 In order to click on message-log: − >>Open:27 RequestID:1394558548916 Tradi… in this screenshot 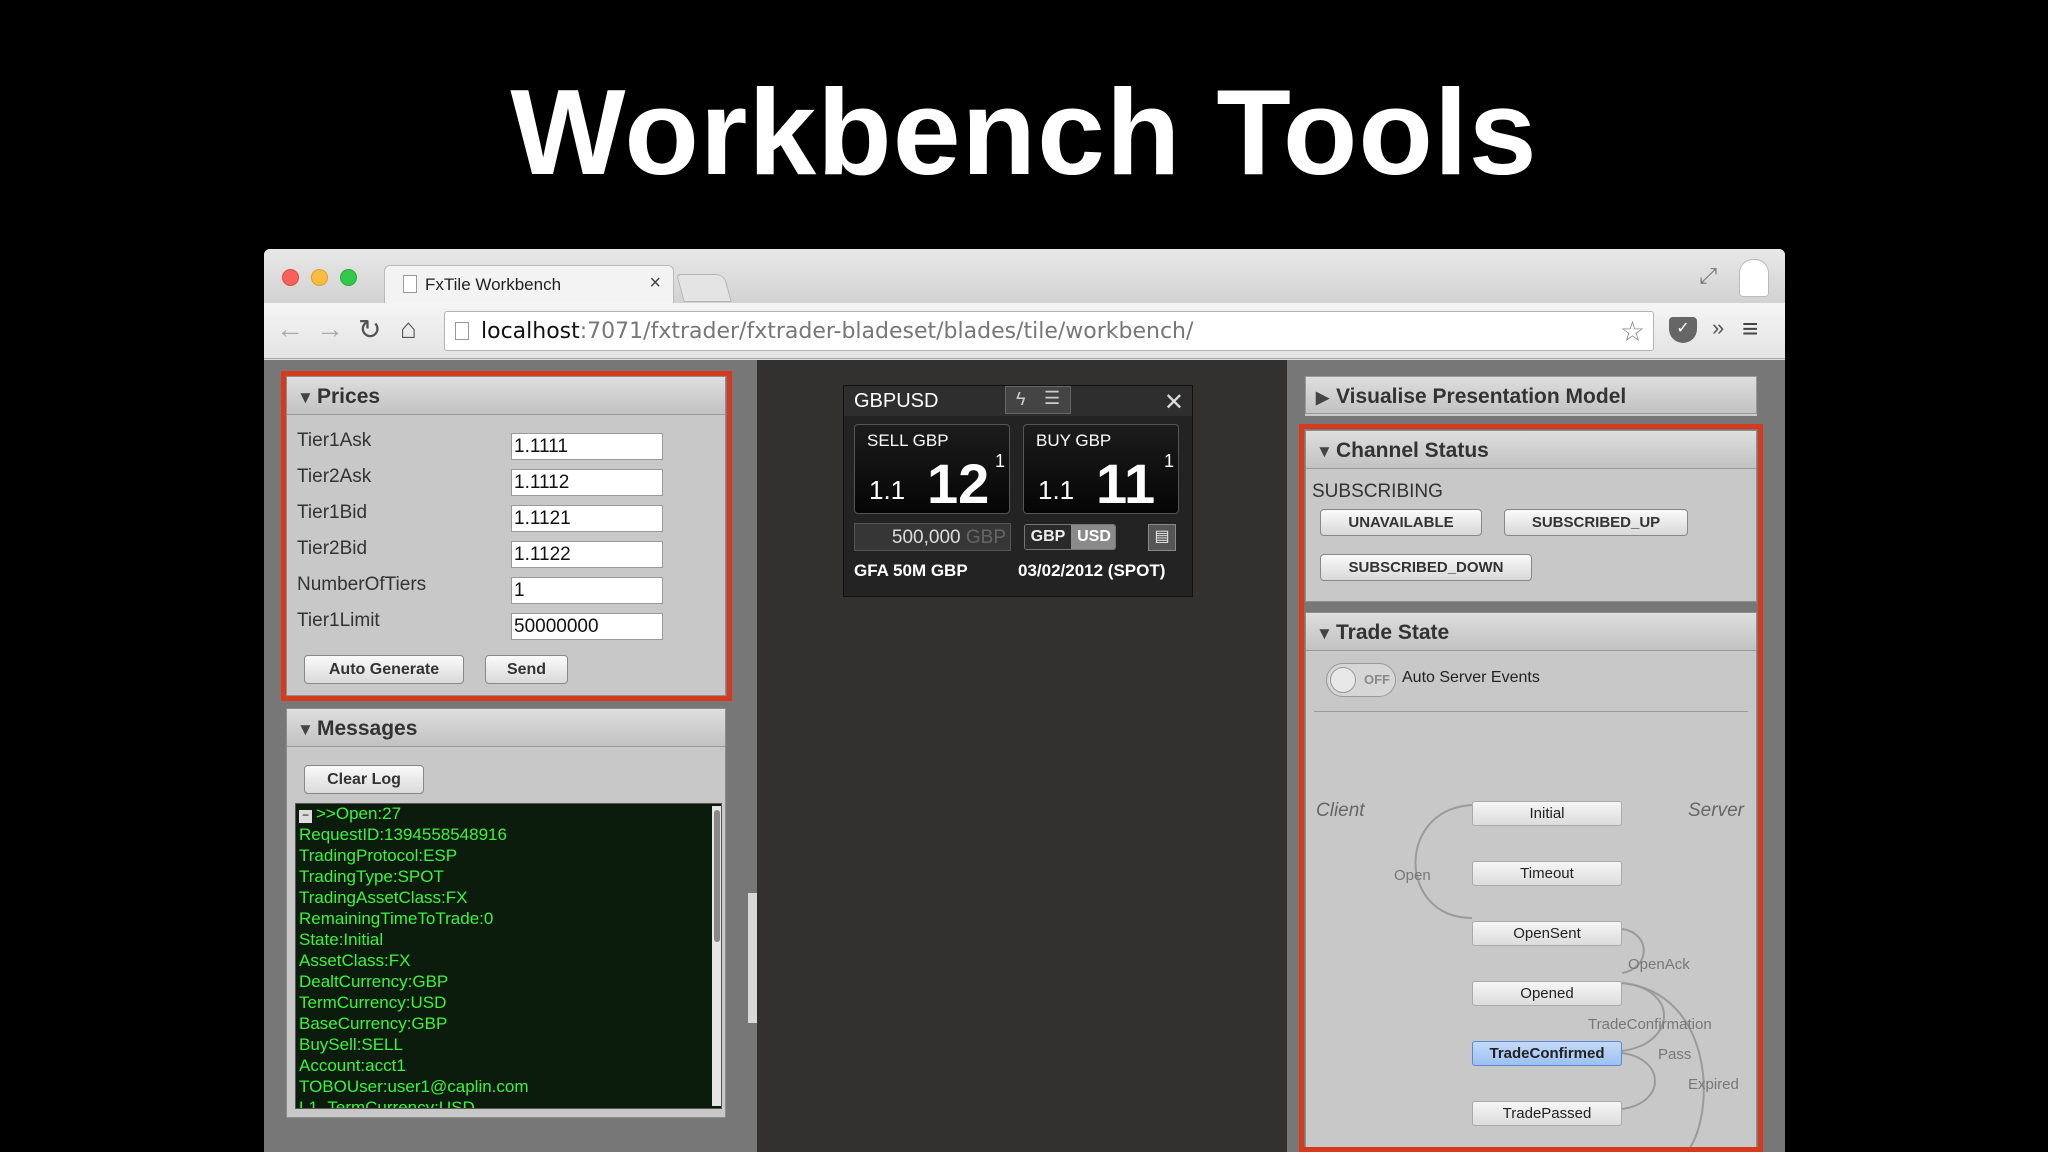, I will do `click(508, 956)`.